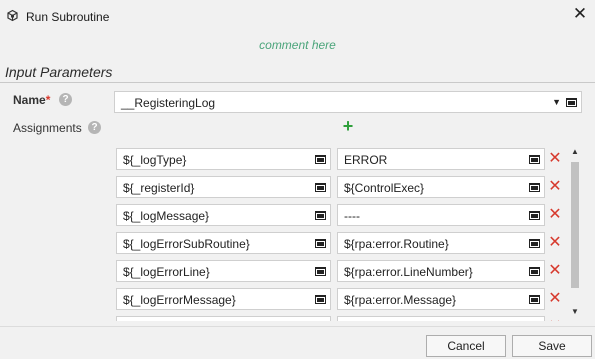 The image size is (595, 359). What do you see at coordinates (59, 72) in the screenshot?
I see `section-title: Input Parameters` at bounding box center [59, 72].